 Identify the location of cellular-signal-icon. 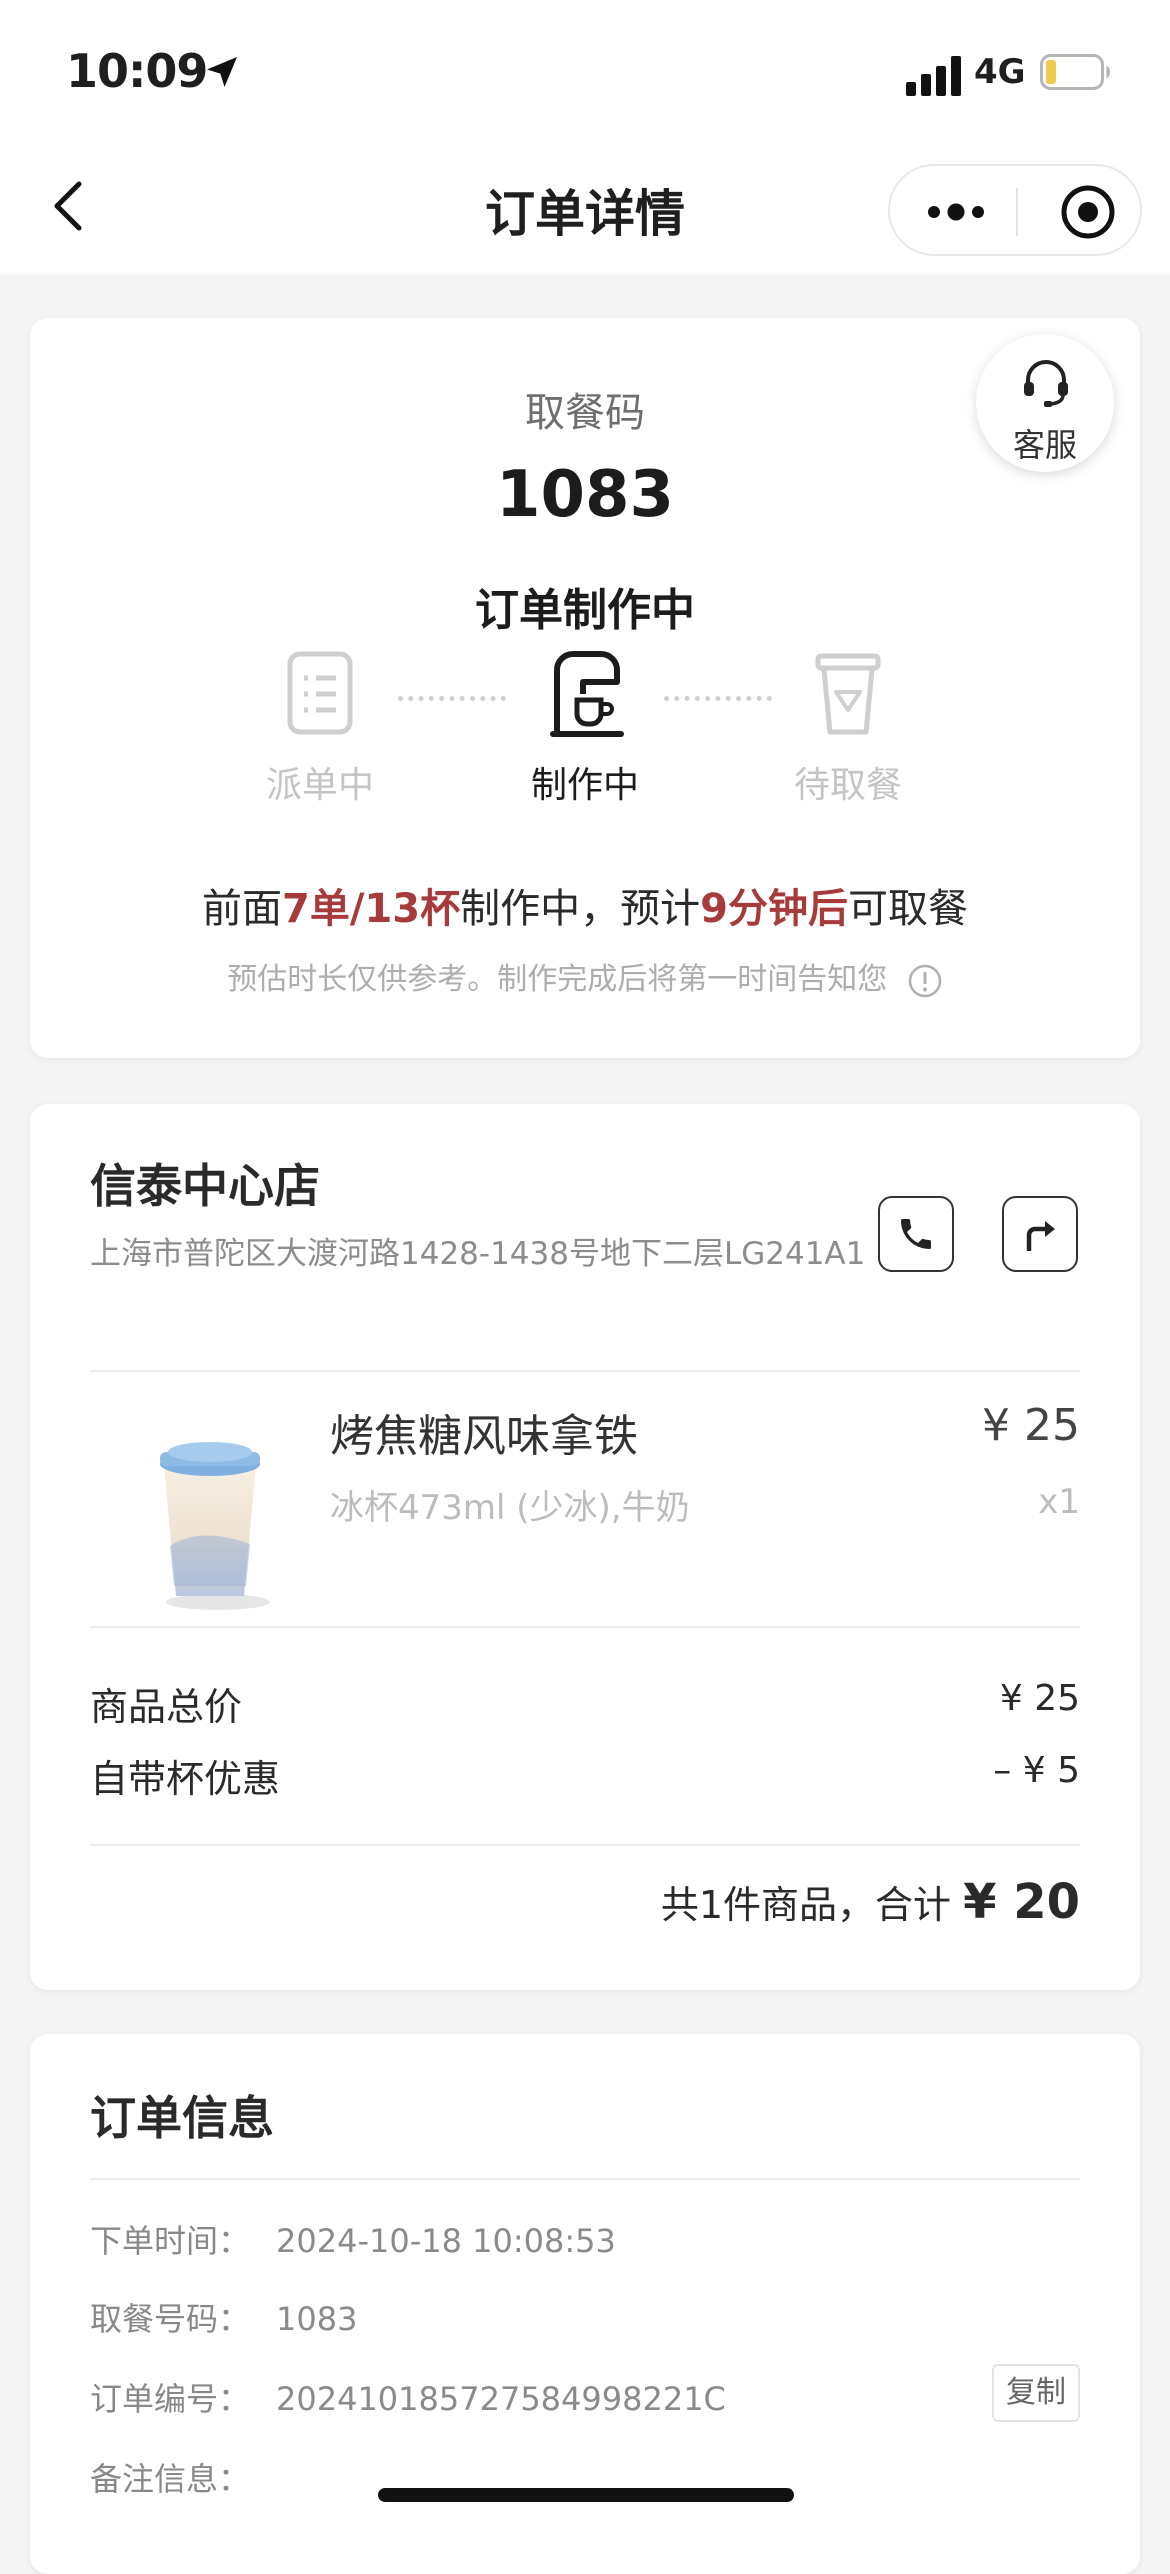
(933, 76).